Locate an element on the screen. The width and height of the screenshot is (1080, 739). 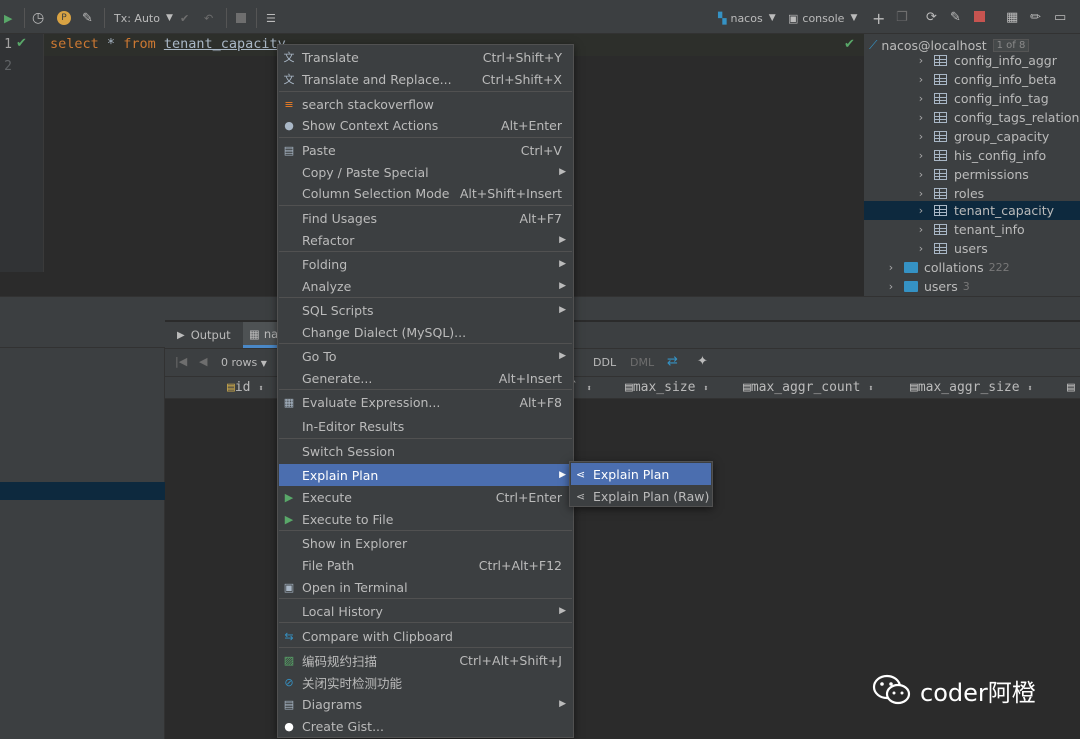
menu-item-label: SQL Scripts is located at coordinates (338, 310).